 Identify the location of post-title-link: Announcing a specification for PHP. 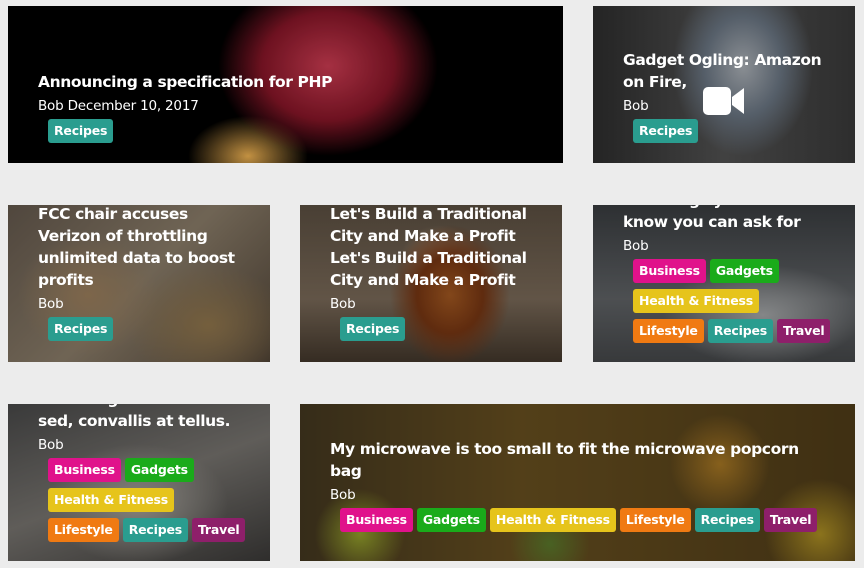
(290, 82).